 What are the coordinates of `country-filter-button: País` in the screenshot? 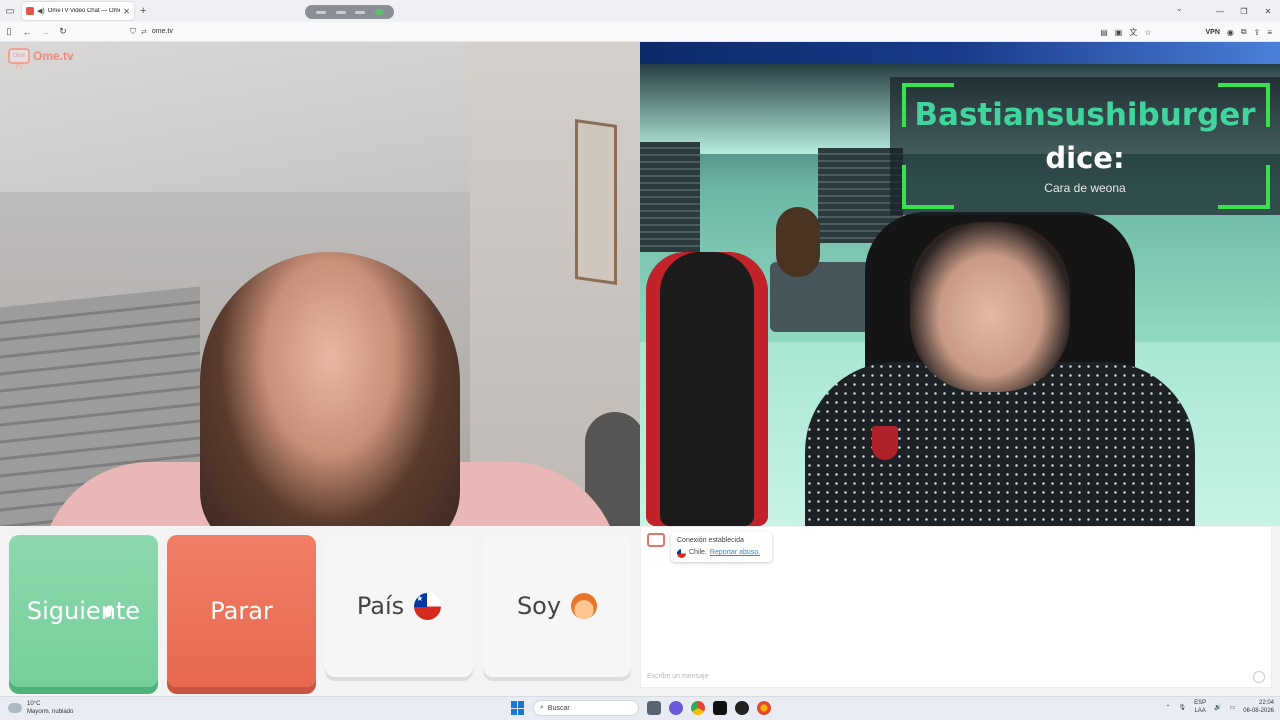 It's located at (399, 606).